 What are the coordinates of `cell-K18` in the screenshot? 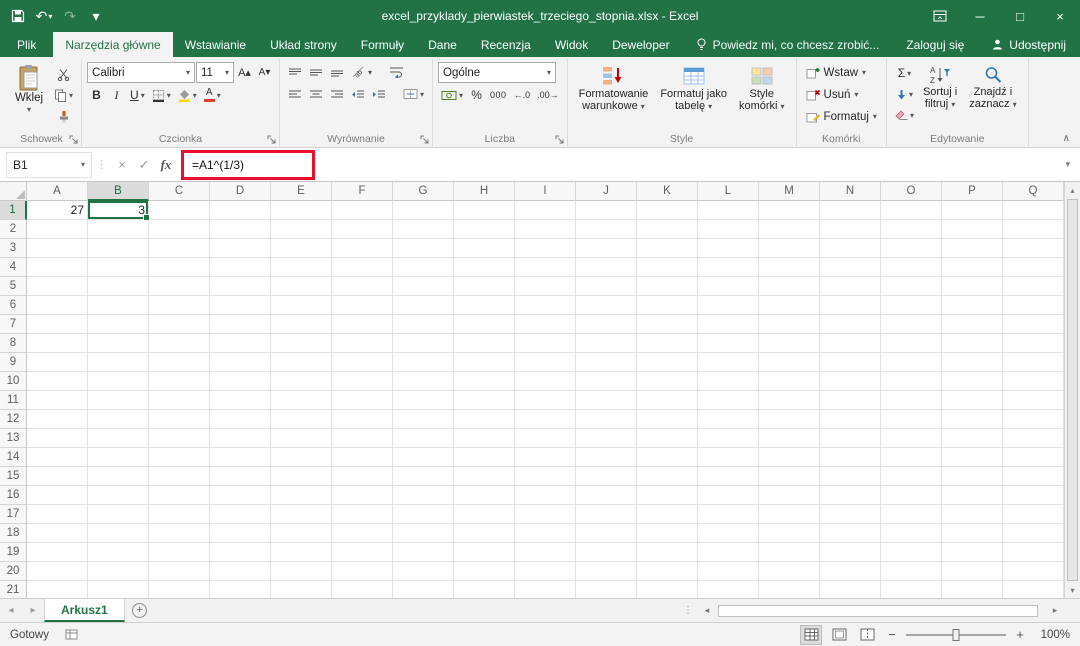 It's located at (667, 533).